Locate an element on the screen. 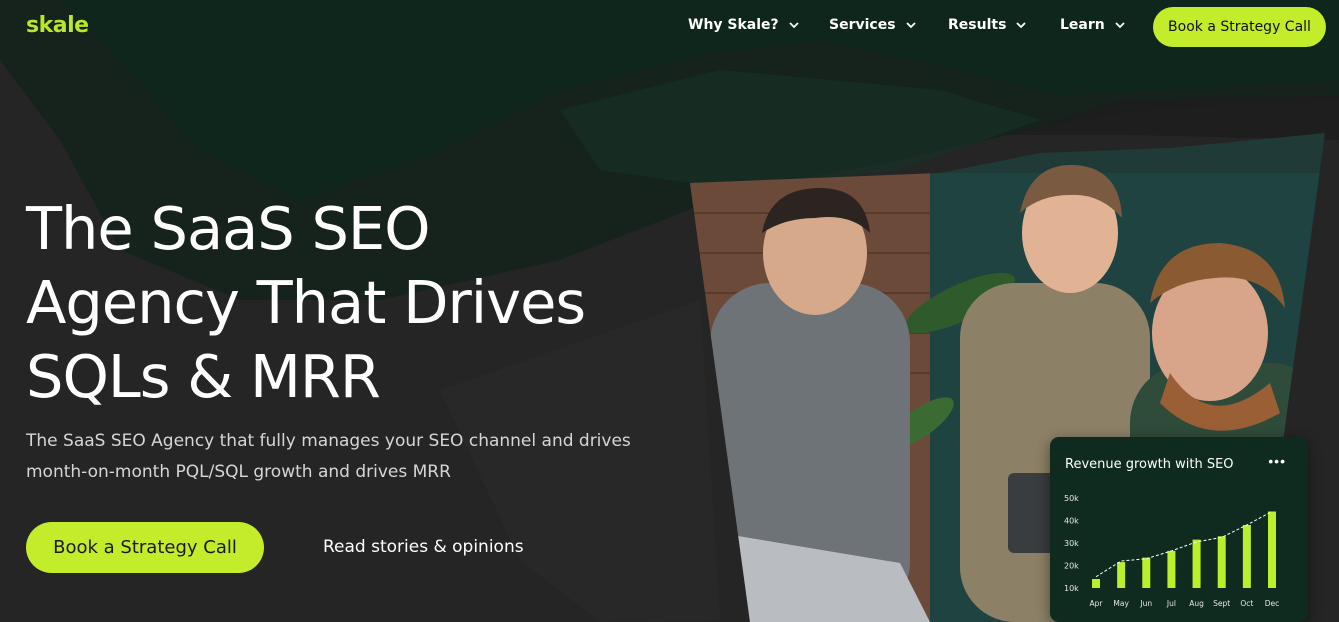 This screenshot has height=622, width=1339. nav-item-results: Results is located at coordinates (987, 25).